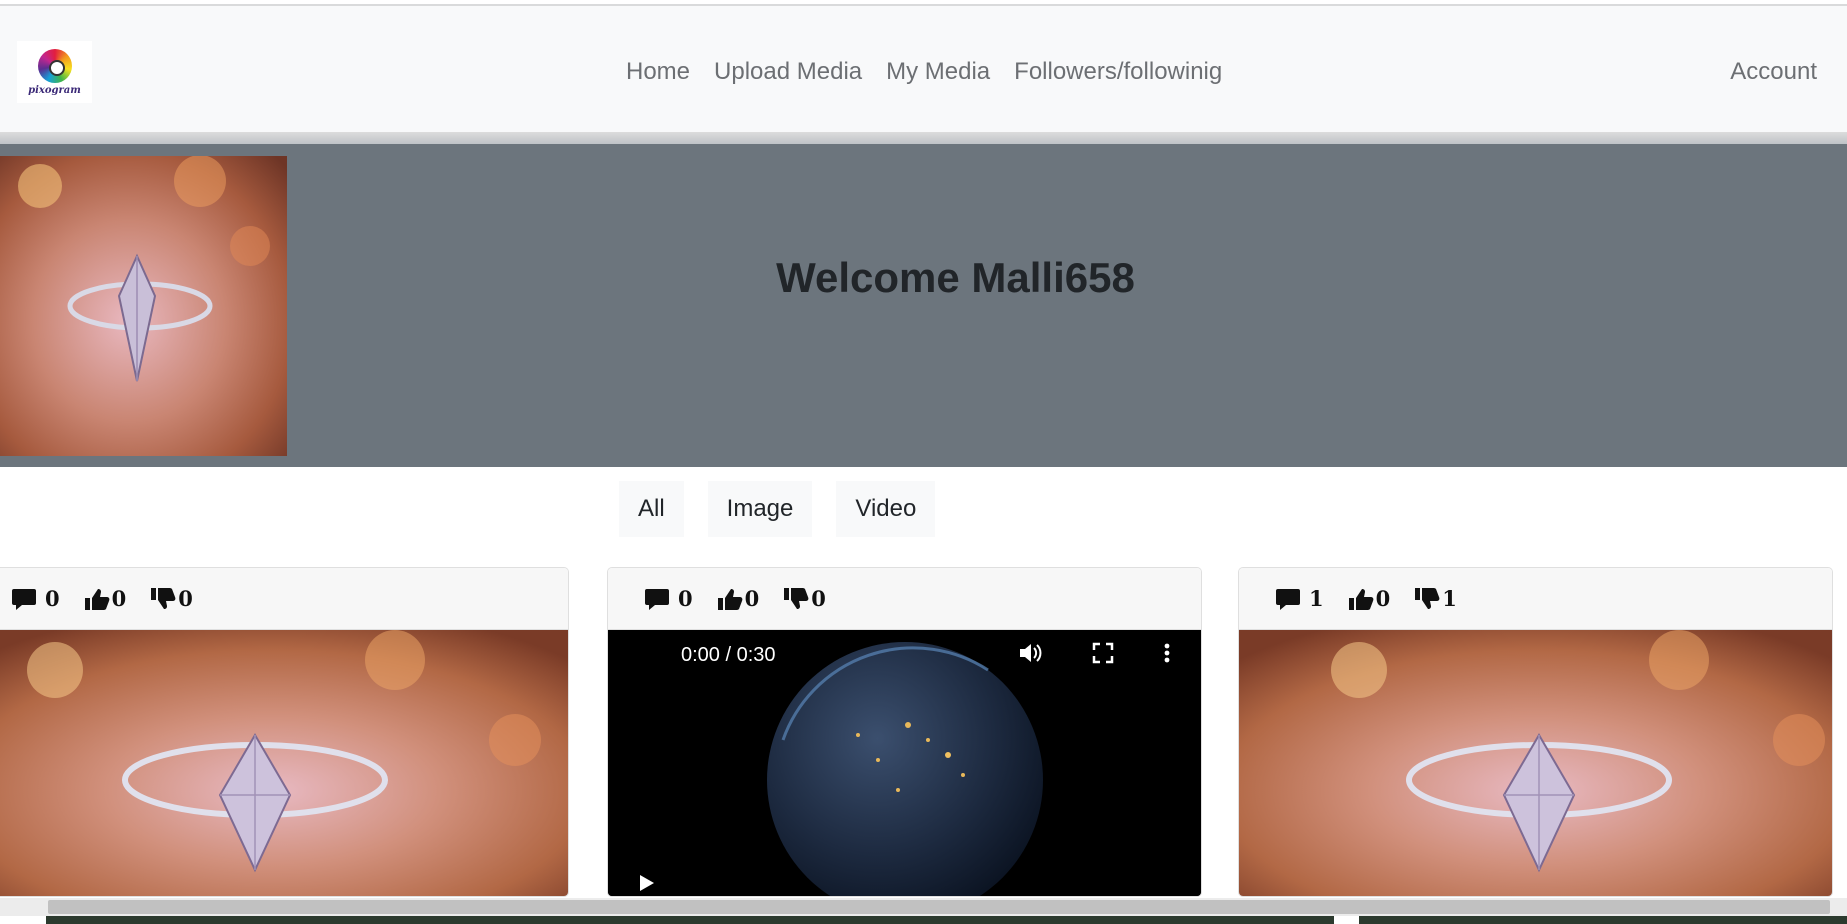 Image resolution: width=1847 pixels, height=924 pixels. I want to click on dislike-stat: 1, so click(1435, 598).